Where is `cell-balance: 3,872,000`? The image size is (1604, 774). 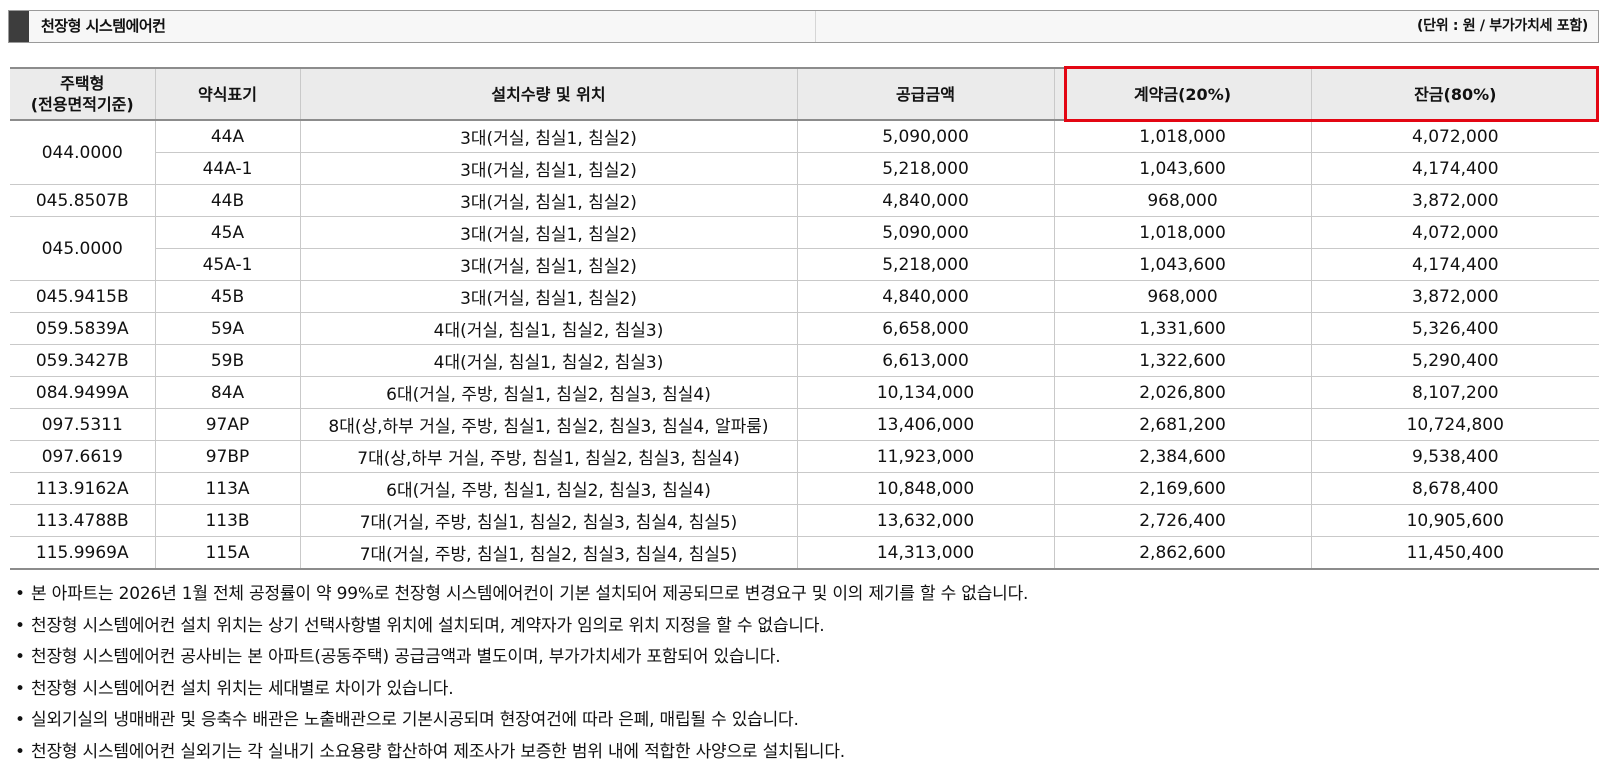
cell-balance: 3,872,000 is located at coordinates (1454, 296).